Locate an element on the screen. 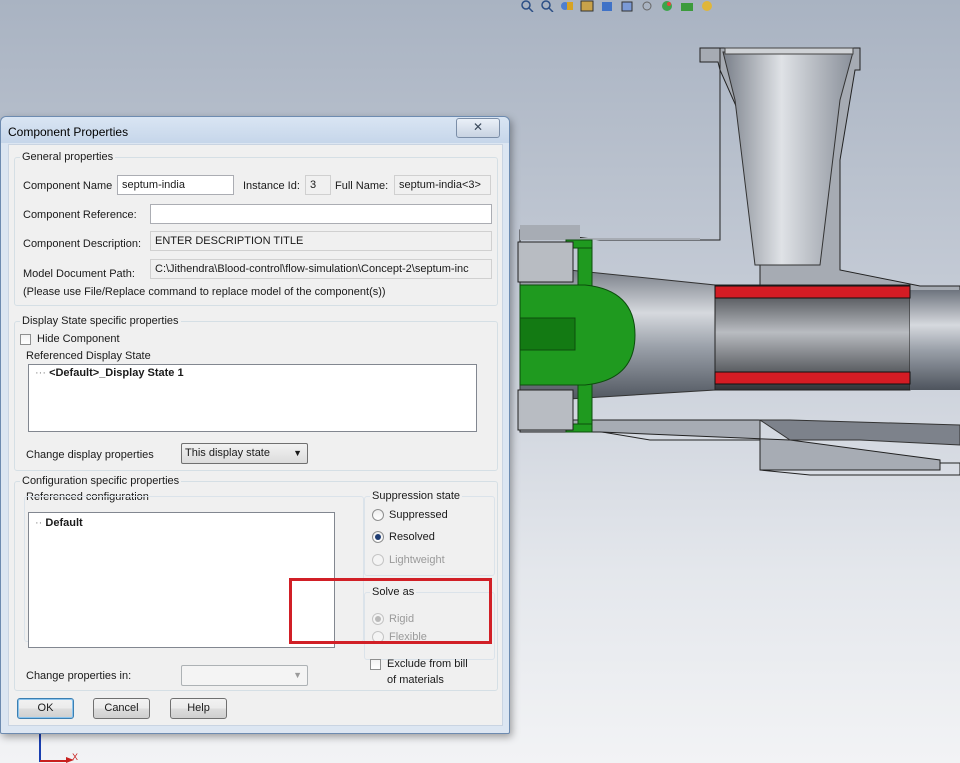 This screenshot has width=960, height=763. hide-component-checkbox is located at coordinates (25, 339).